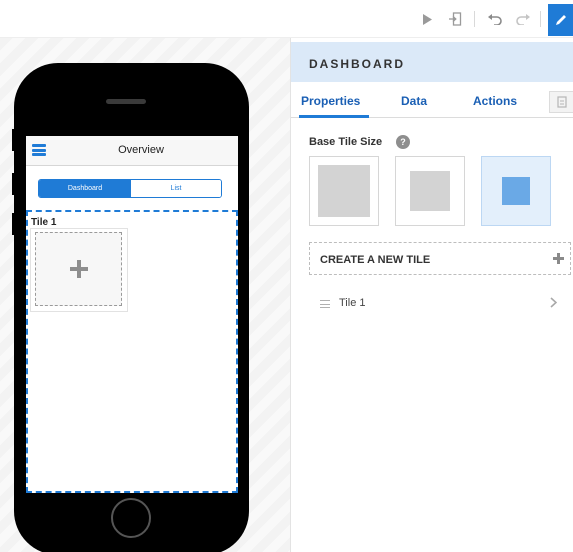  Describe the element at coordinates (126, 101) in the screenshot. I see `phone-speaker` at that location.